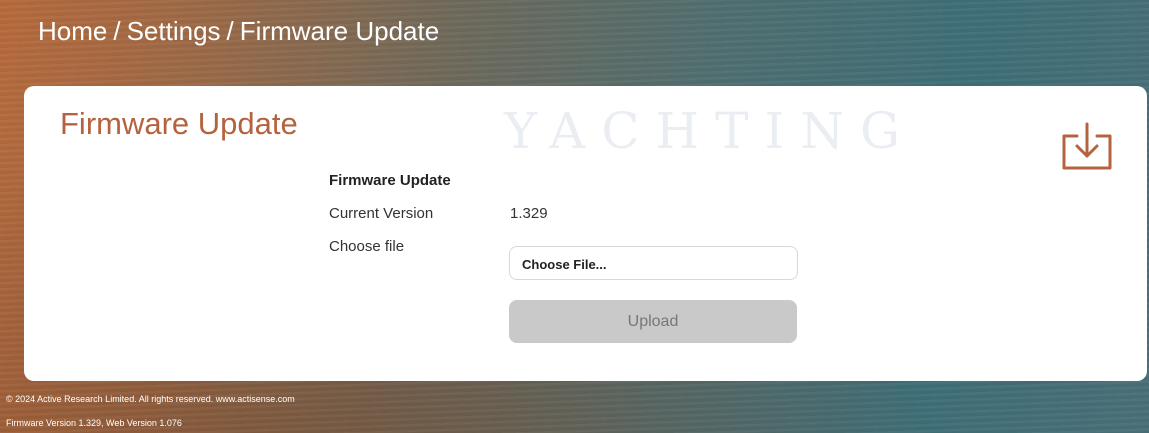  Describe the element at coordinates (1087, 147) in the screenshot. I see `download-icon` at that location.